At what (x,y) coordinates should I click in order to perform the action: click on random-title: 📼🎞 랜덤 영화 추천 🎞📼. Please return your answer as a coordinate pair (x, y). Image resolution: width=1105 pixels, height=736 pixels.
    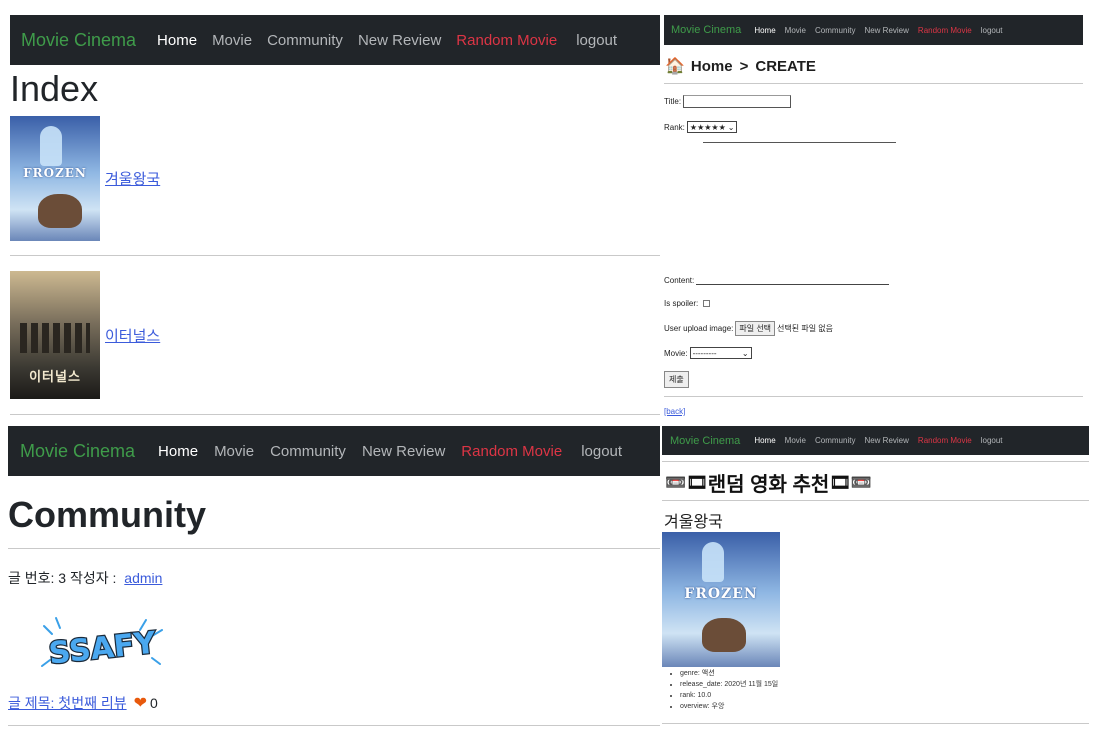
    Looking at the image, I should click on (768, 482).